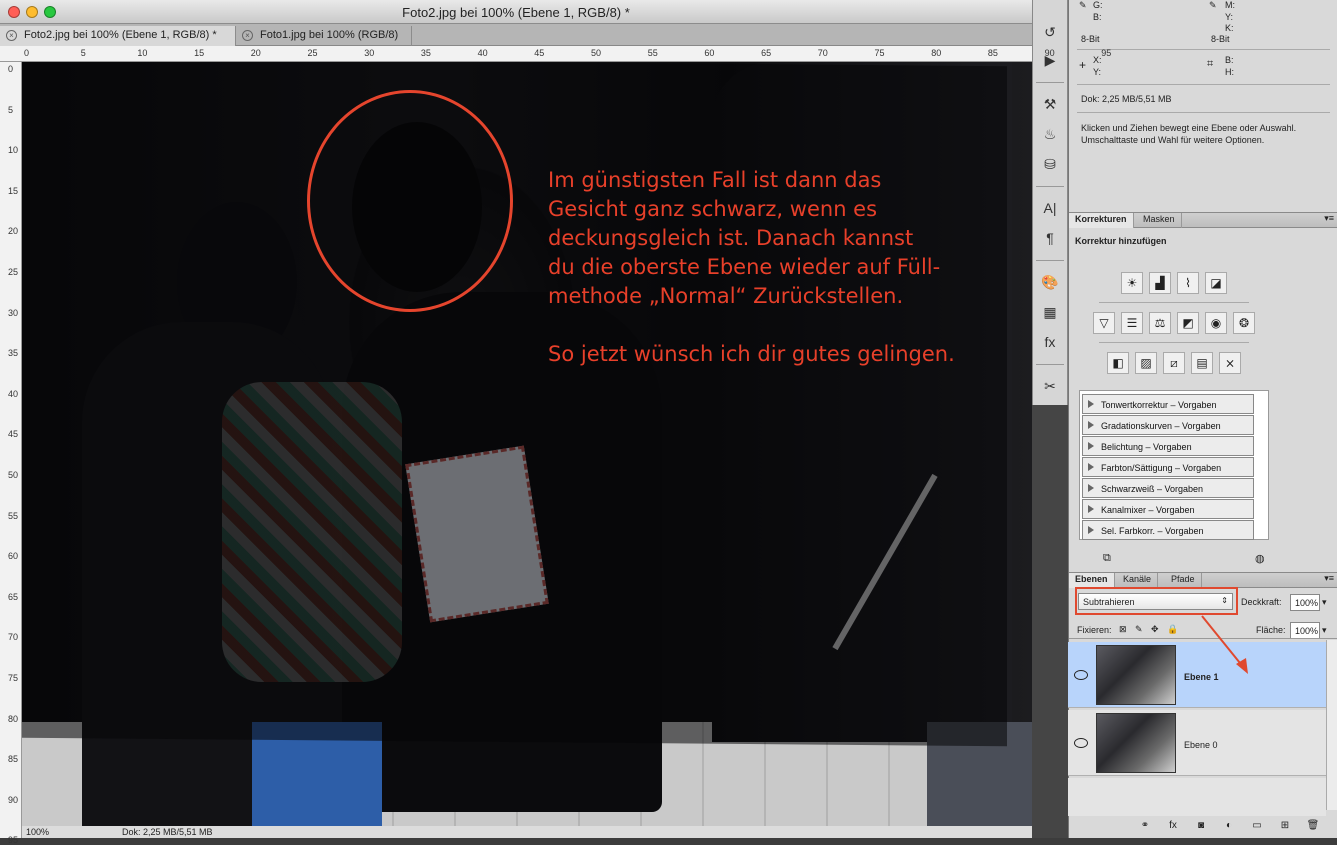  I want to click on curves-icon: ⌇, so click(1188, 283).